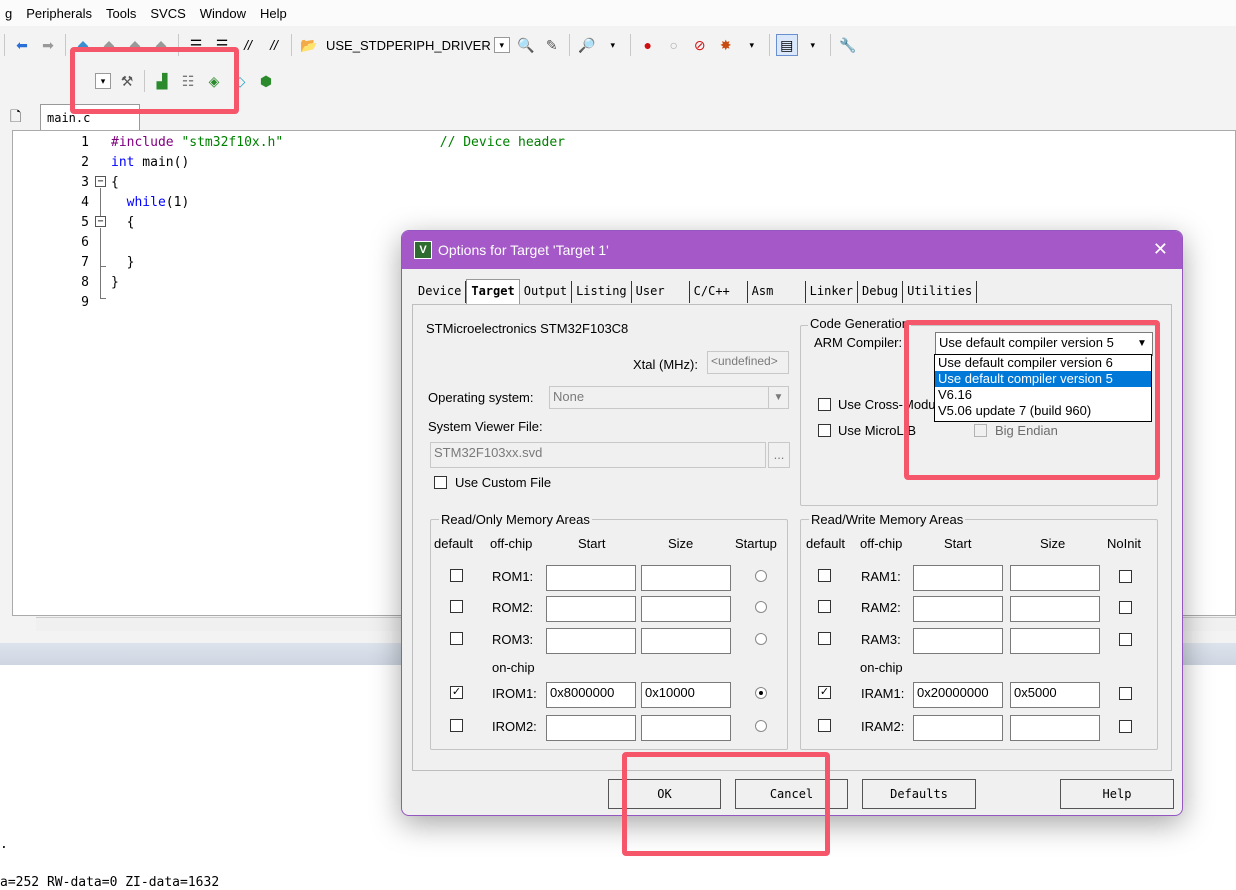 Image resolution: width=1236 pixels, height=890 pixels. What do you see at coordinates (881, 667) in the screenshot?
I see `rw-onchip-label: on-chip` at bounding box center [881, 667].